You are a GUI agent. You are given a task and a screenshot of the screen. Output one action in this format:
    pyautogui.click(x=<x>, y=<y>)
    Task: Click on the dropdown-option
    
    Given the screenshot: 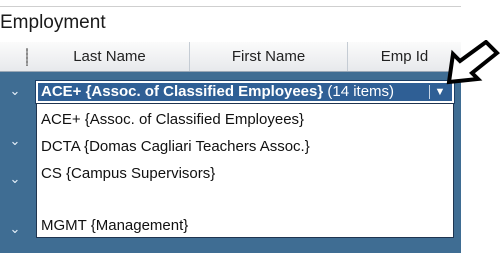 What is the action you would take?
    pyautogui.click(x=191, y=201)
    